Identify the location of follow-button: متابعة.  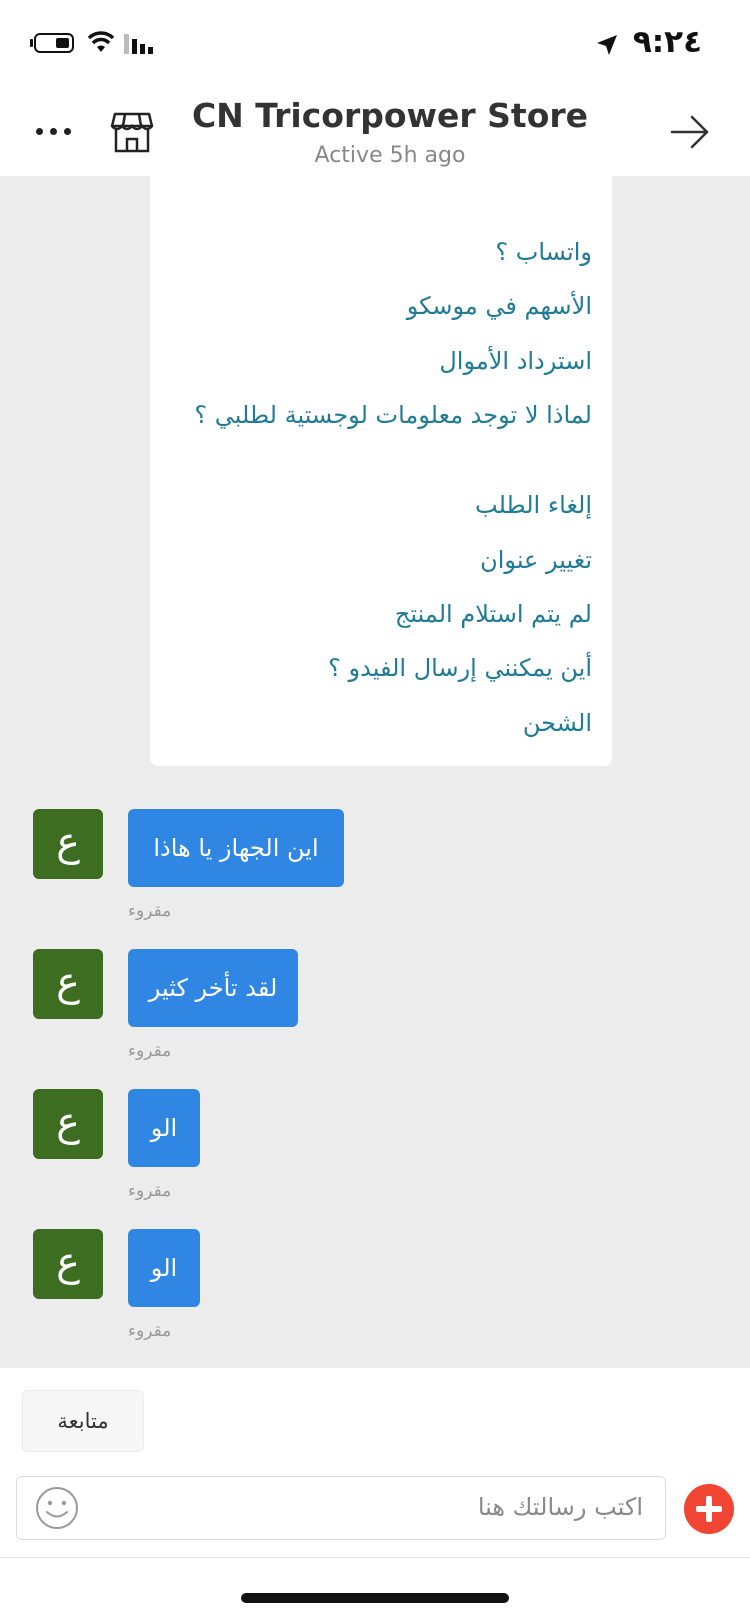
(83, 1421).